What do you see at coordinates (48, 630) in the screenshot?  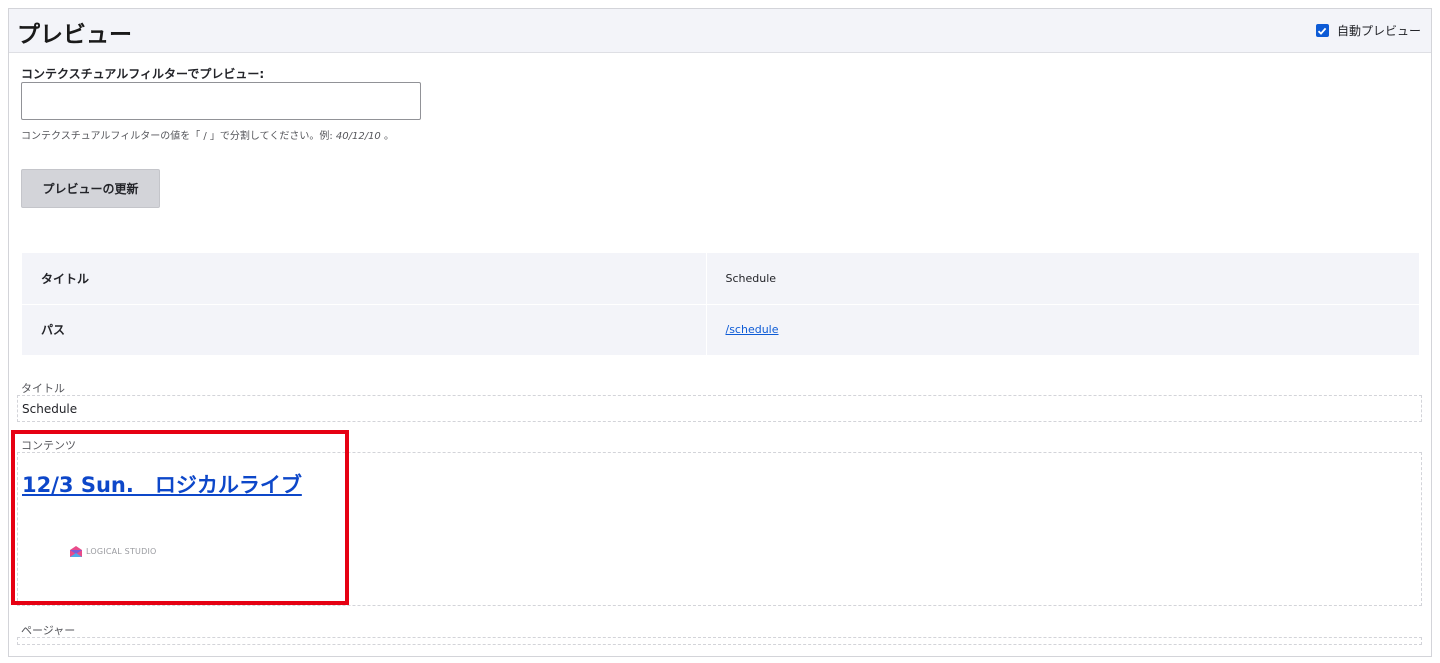 I see `pager-field-label: ページャー` at bounding box center [48, 630].